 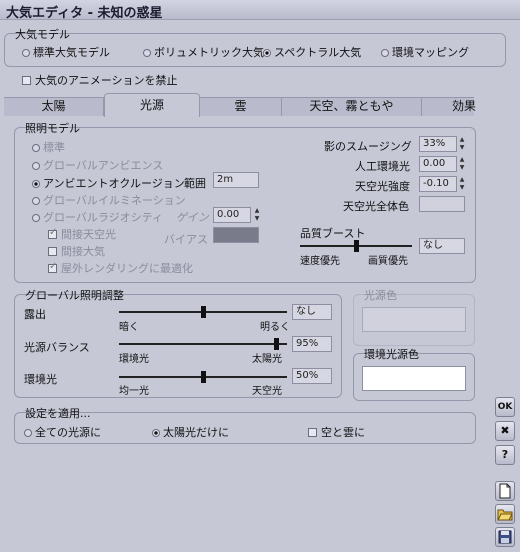 I want to click on range-input: 2m, so click(x=236, y=180).